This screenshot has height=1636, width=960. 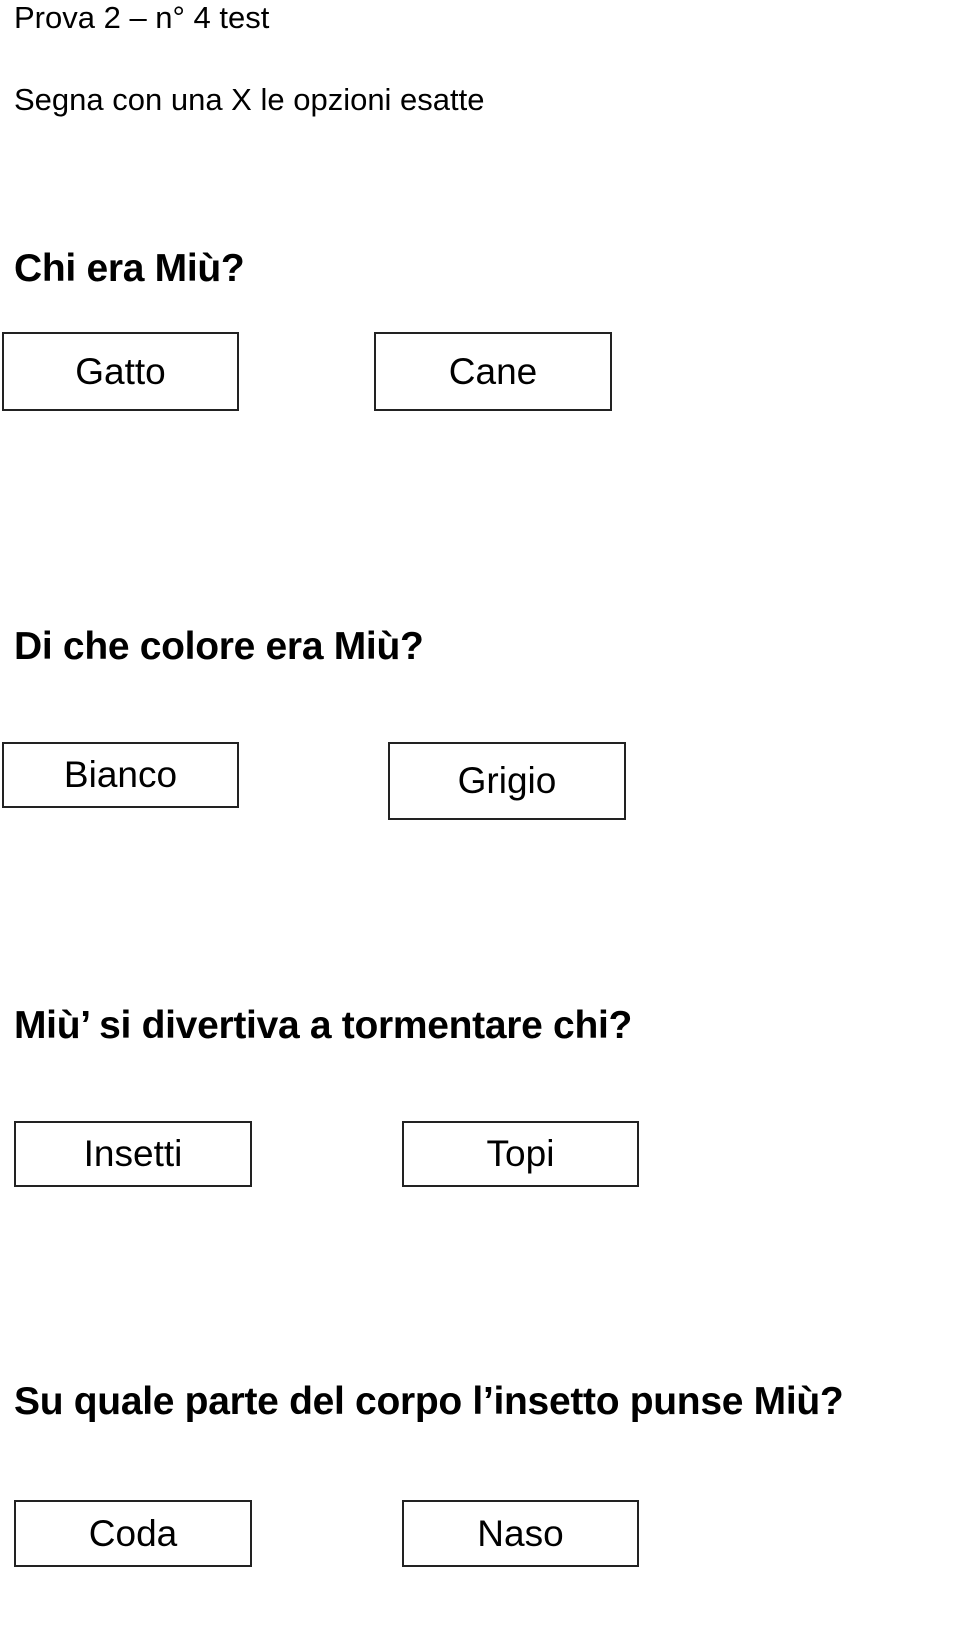 I want to click on option-label: Gatto, so click(x=120, y=371).